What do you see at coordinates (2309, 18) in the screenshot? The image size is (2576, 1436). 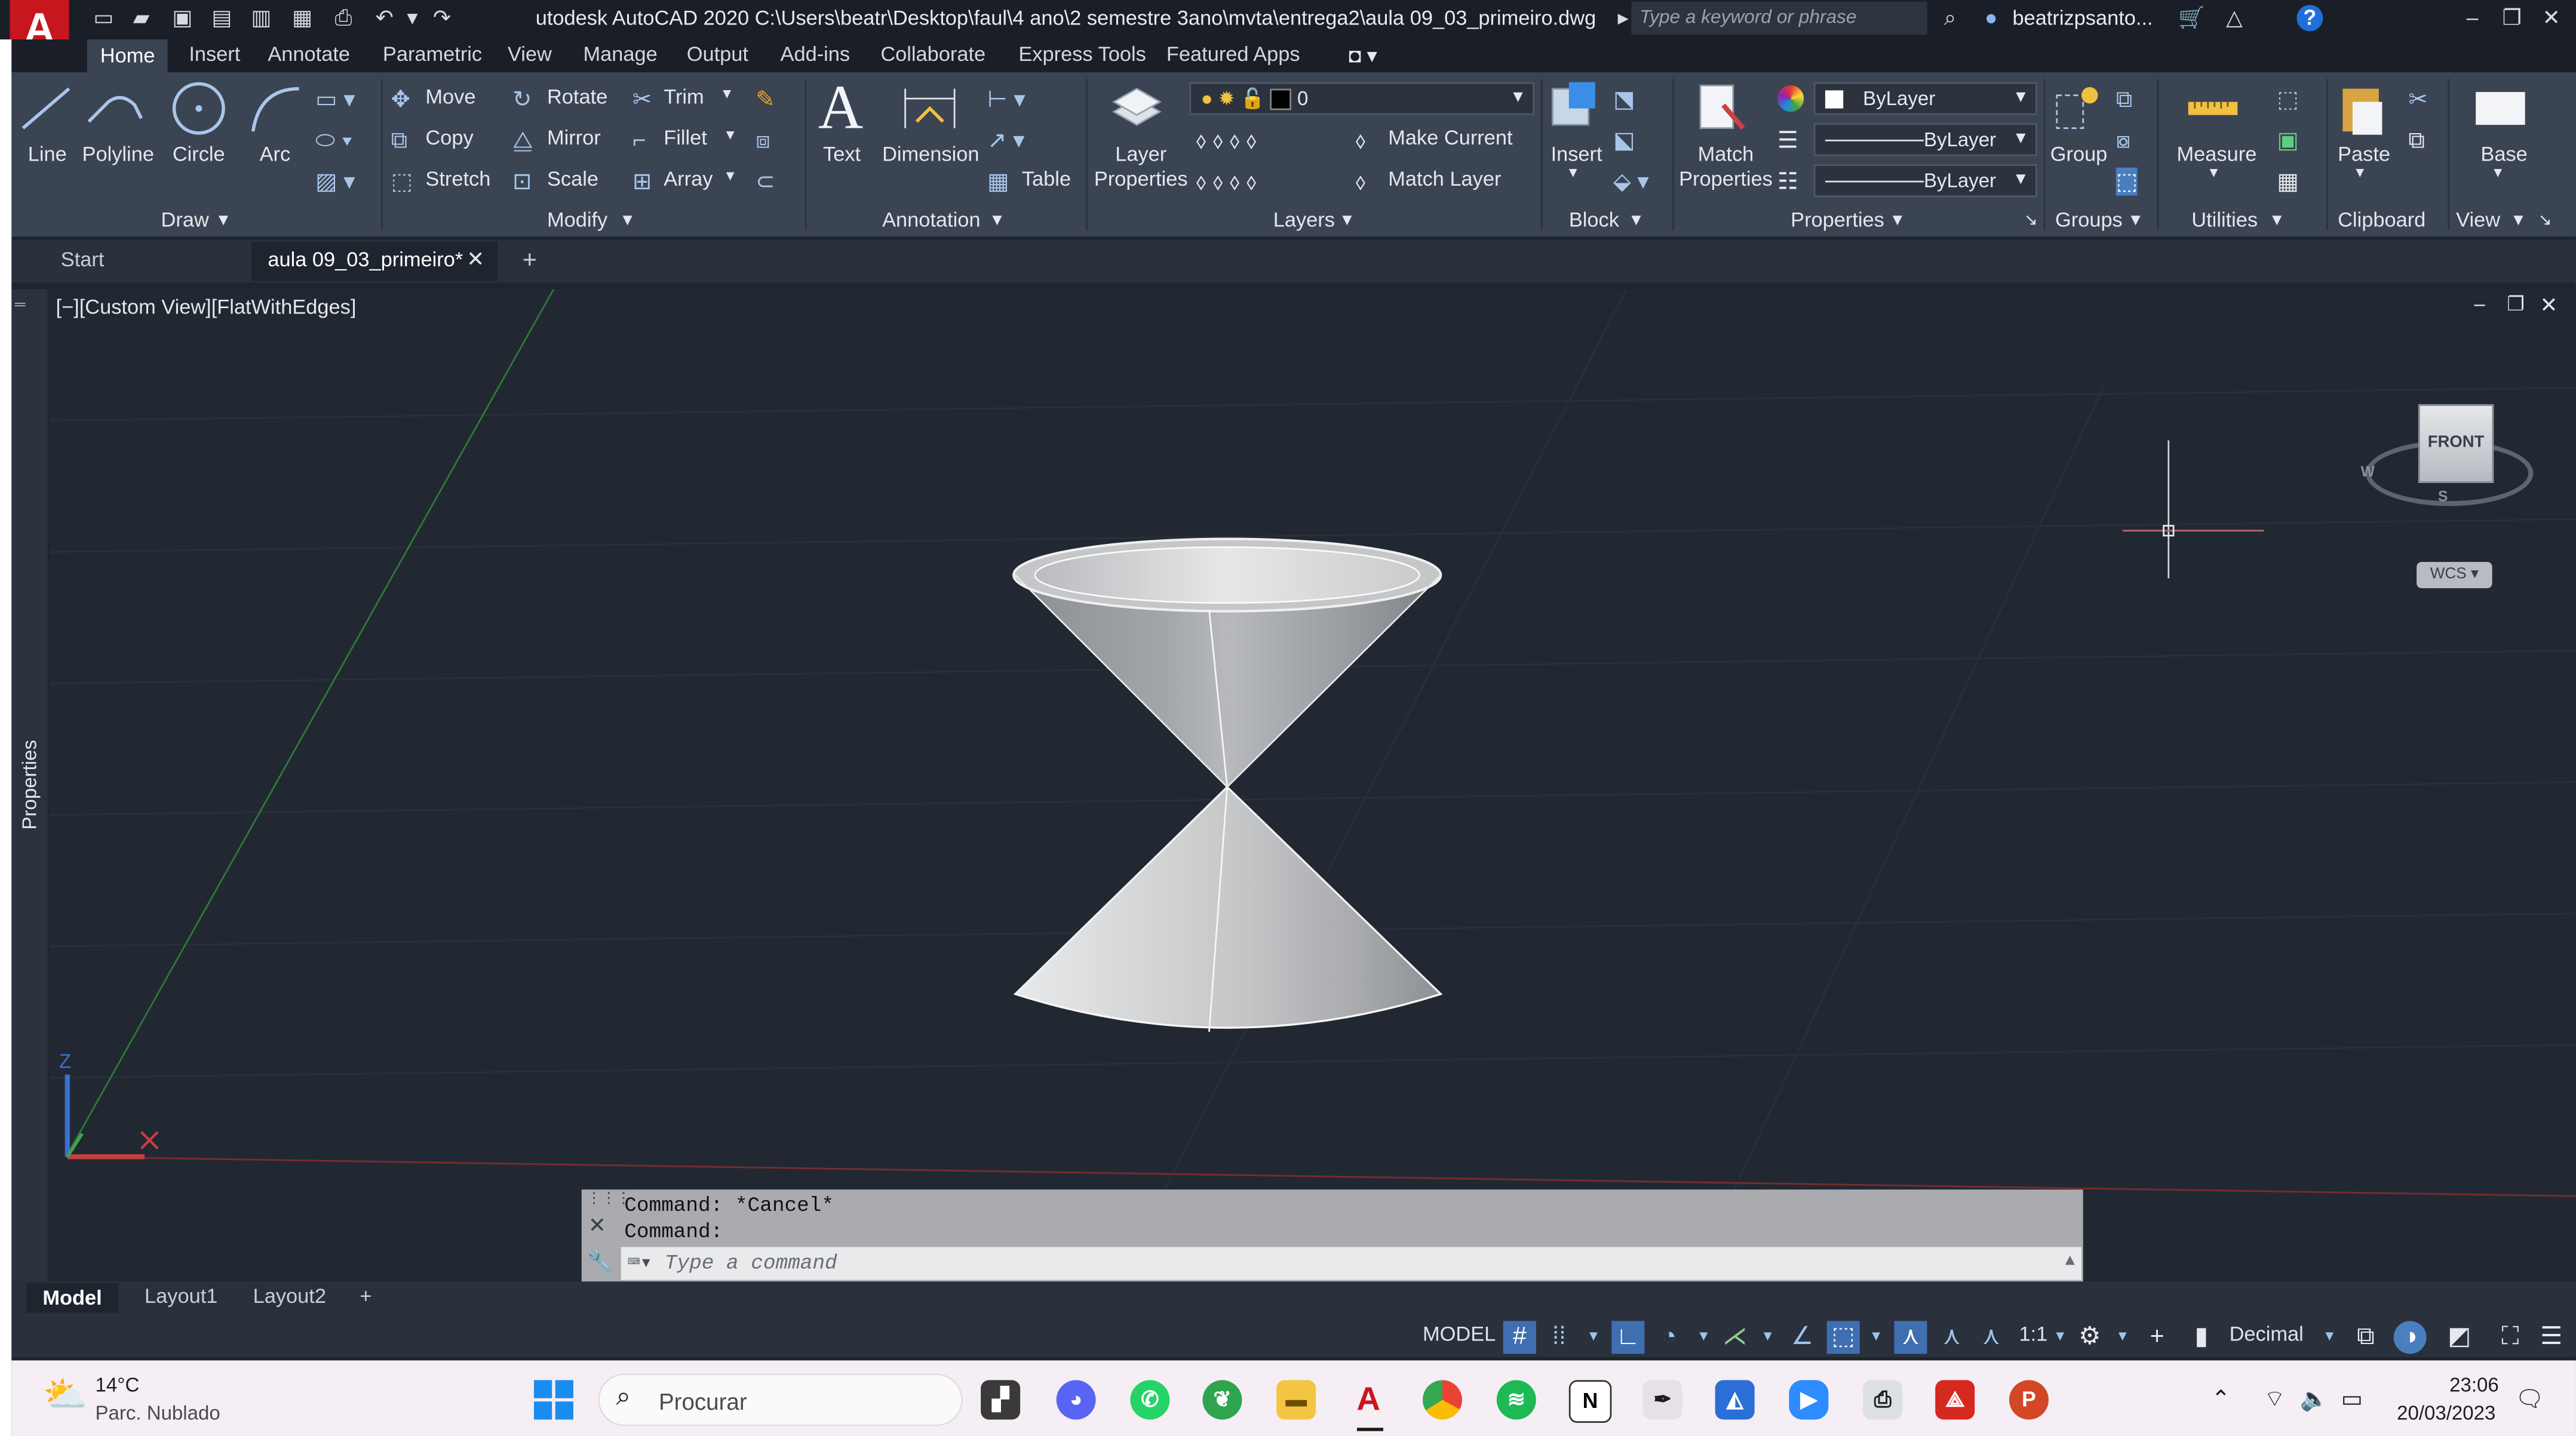 I see `help-icon: ?` at bounding box center [2309, 18].